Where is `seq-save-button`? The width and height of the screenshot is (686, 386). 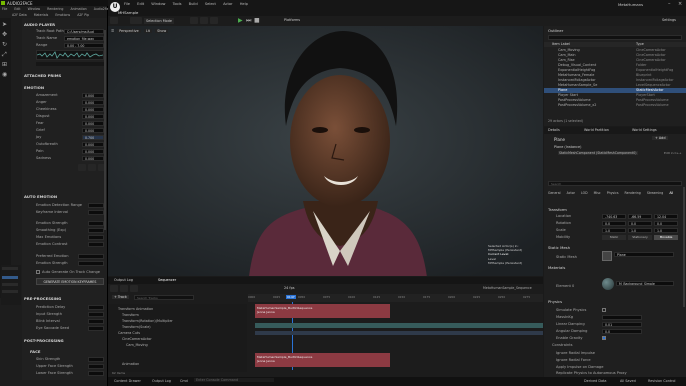
seq-save-button is located at coordinates (114, 288).